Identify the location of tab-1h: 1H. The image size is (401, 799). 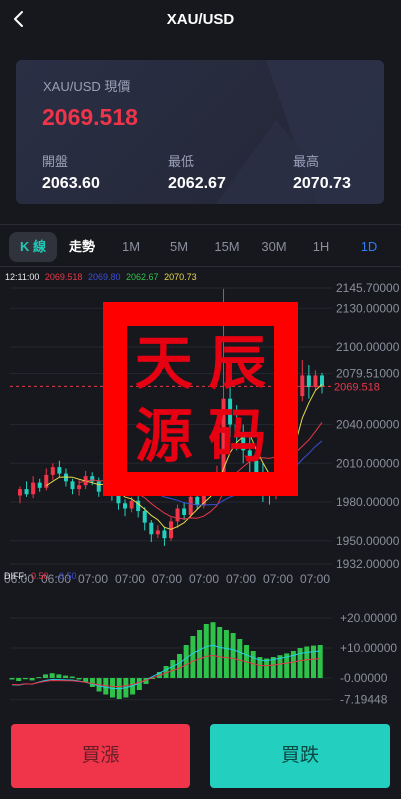
(321, 247).